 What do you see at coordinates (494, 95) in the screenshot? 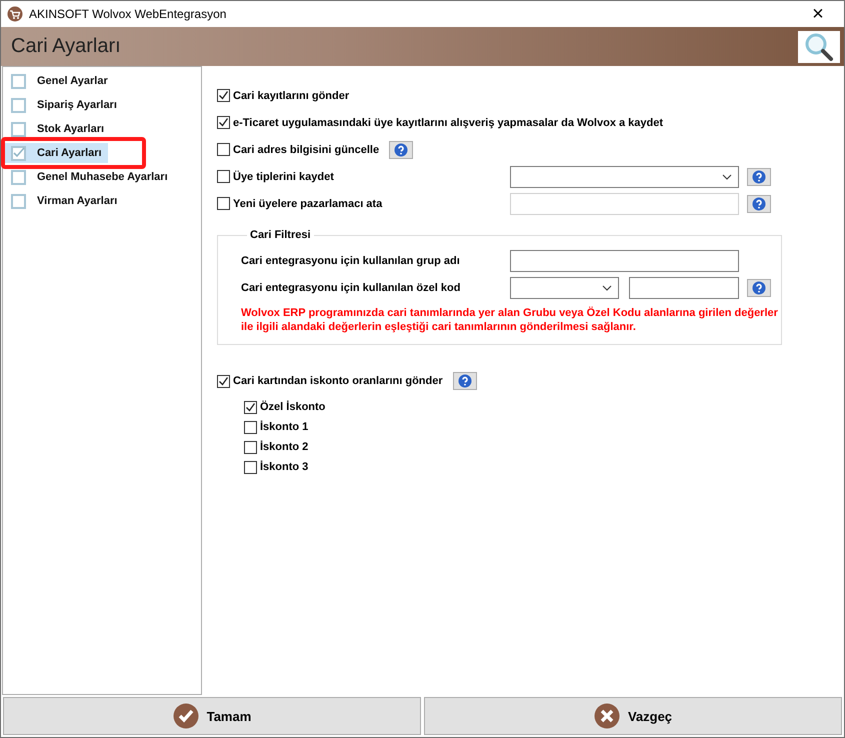
I see `checkbox-label: Cari kayıtlarını gönder` at bounding box center [494, 95].